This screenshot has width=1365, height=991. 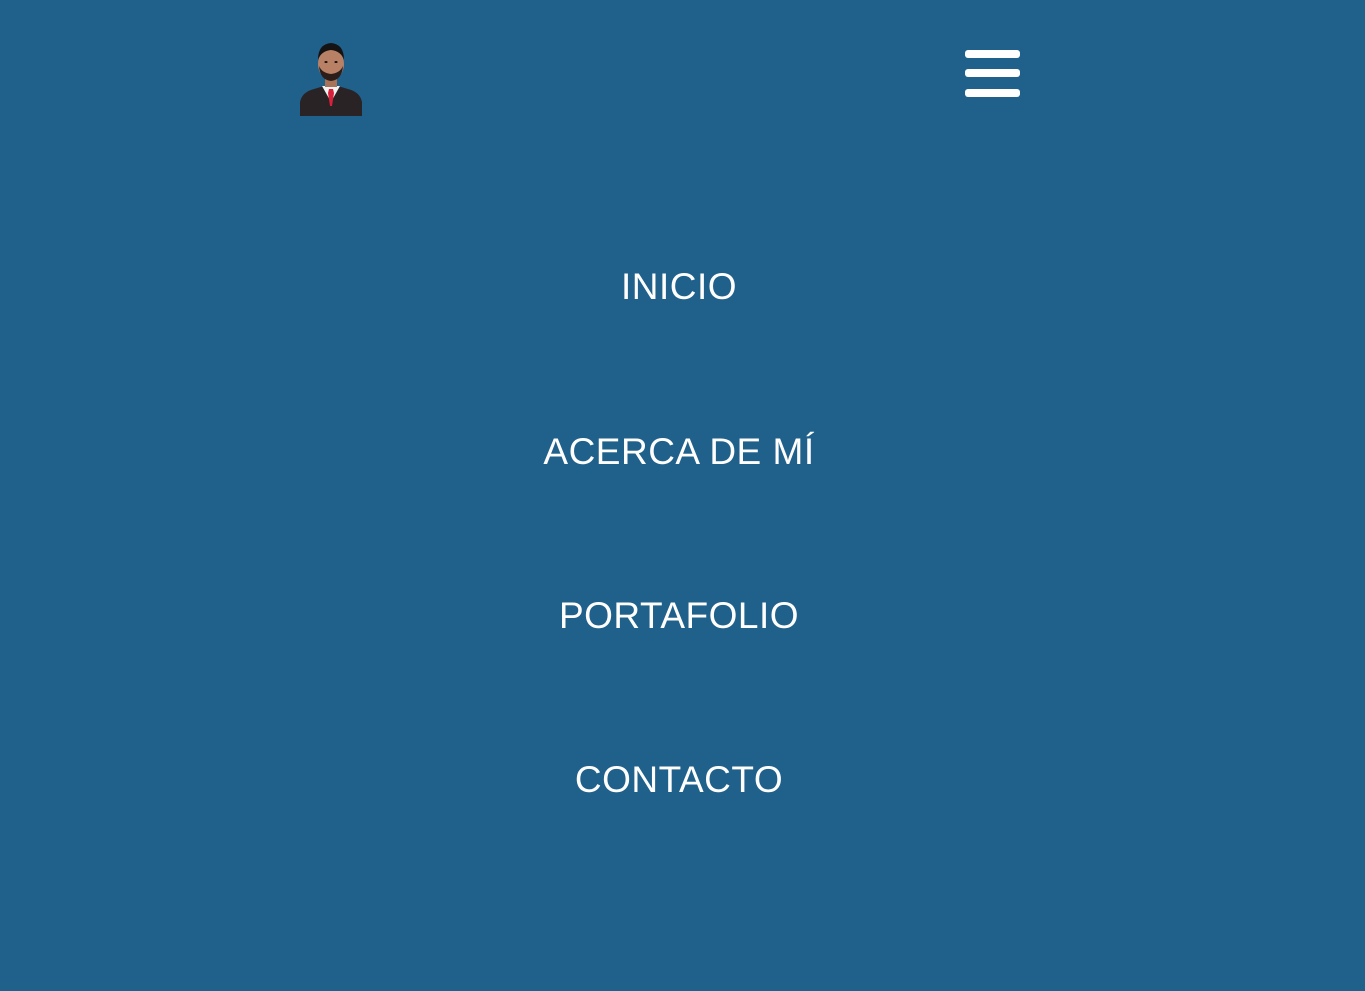 I want to click on nav-item-contacto: CONTACTO, so click(x=679, y=780).